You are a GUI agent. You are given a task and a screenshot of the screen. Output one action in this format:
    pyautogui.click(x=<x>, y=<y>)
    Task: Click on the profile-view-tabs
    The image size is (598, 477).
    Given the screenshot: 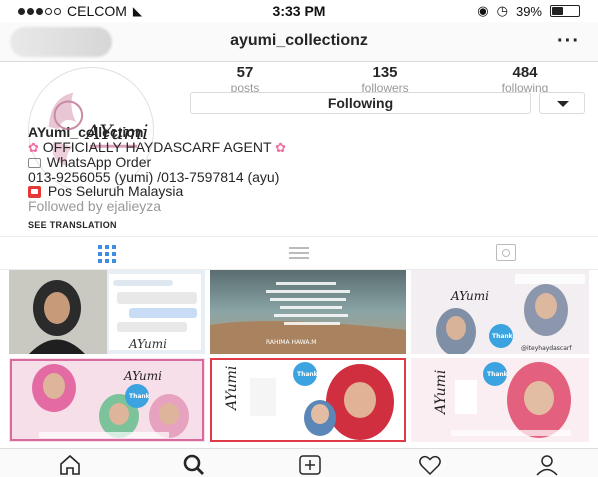 What is the action you would take?
    pyautogui.click(x=299, y=253)
    